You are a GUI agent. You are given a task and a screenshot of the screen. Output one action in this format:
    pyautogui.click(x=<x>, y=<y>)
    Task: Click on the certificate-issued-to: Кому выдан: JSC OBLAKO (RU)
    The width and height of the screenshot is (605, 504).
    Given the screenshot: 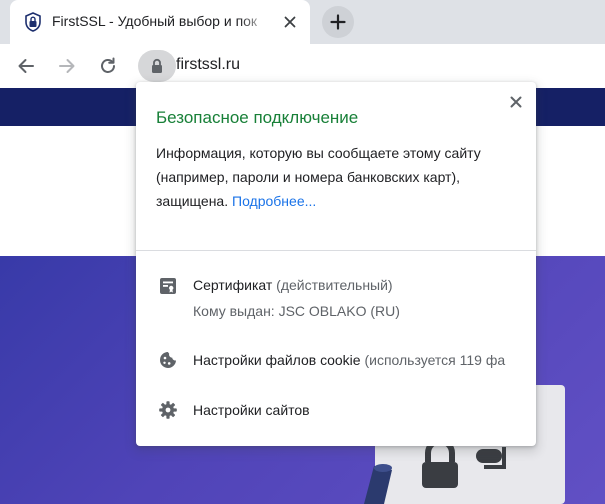 What is the action you would take?
    pyautogui.click(x=296, y=311)
    